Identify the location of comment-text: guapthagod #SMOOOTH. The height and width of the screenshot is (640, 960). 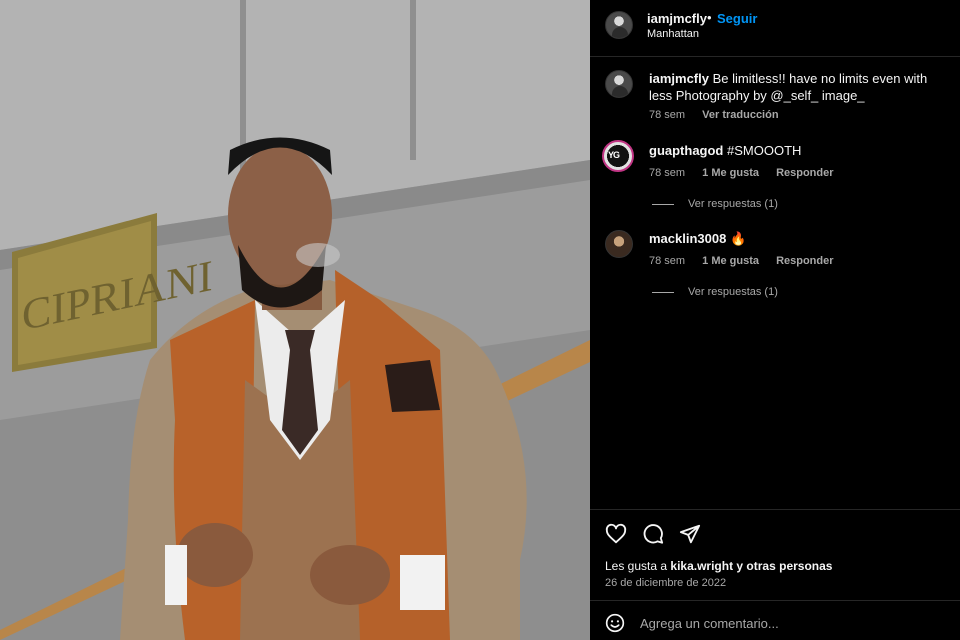
(799, 150).